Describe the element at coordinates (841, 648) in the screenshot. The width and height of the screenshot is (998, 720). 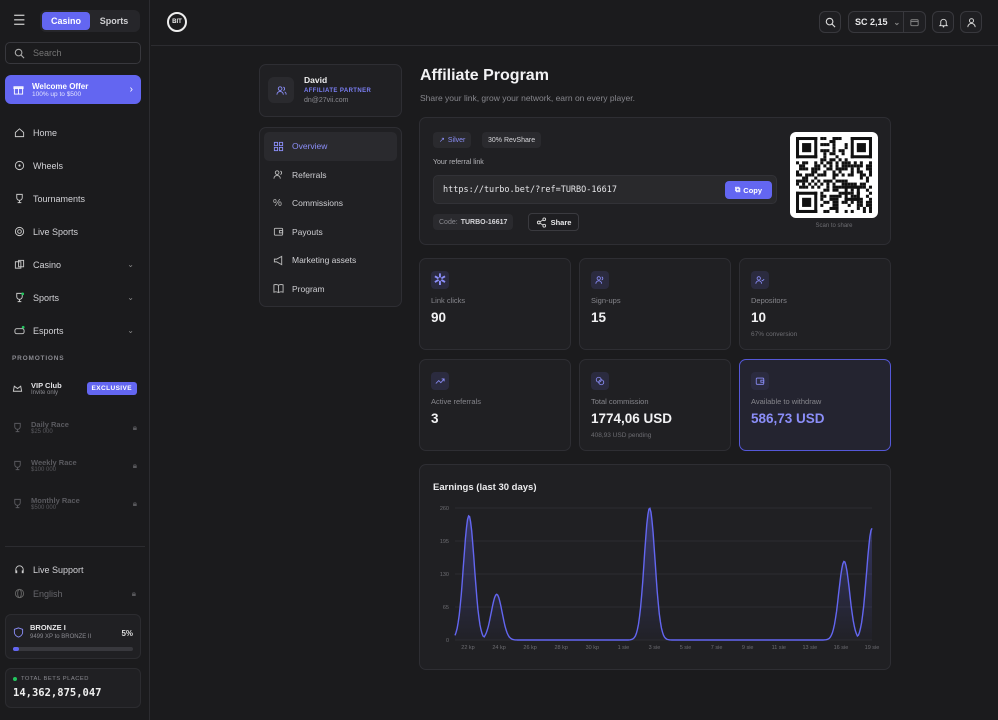
I see `x-tick-label: 16 sie` at that location.